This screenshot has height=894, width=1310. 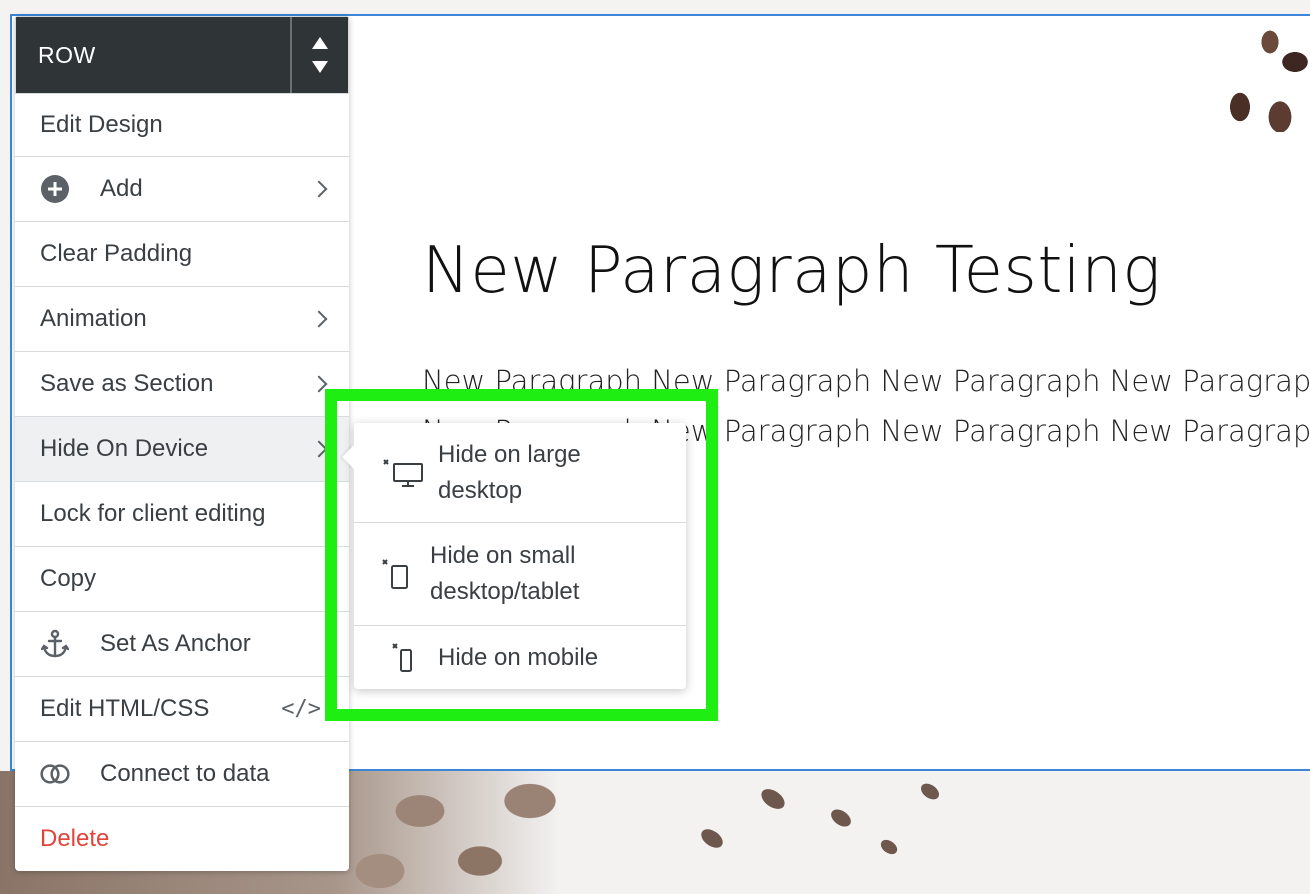 What do you see at coordinates (175, 643) in the screenshot?
I see `menu-item-label: Set As Anchor` at bounding box center [175, 643].